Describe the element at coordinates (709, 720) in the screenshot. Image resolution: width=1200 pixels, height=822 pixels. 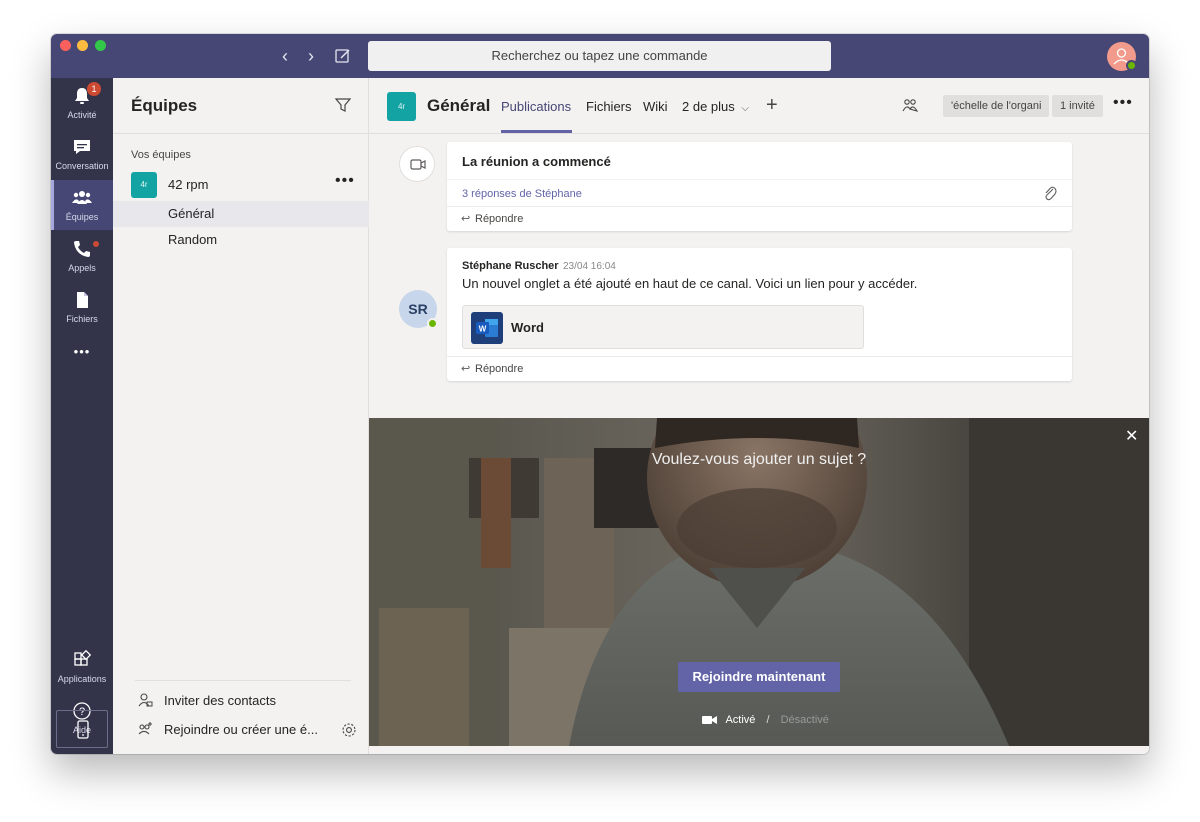
I see `camera-icon` at that location.